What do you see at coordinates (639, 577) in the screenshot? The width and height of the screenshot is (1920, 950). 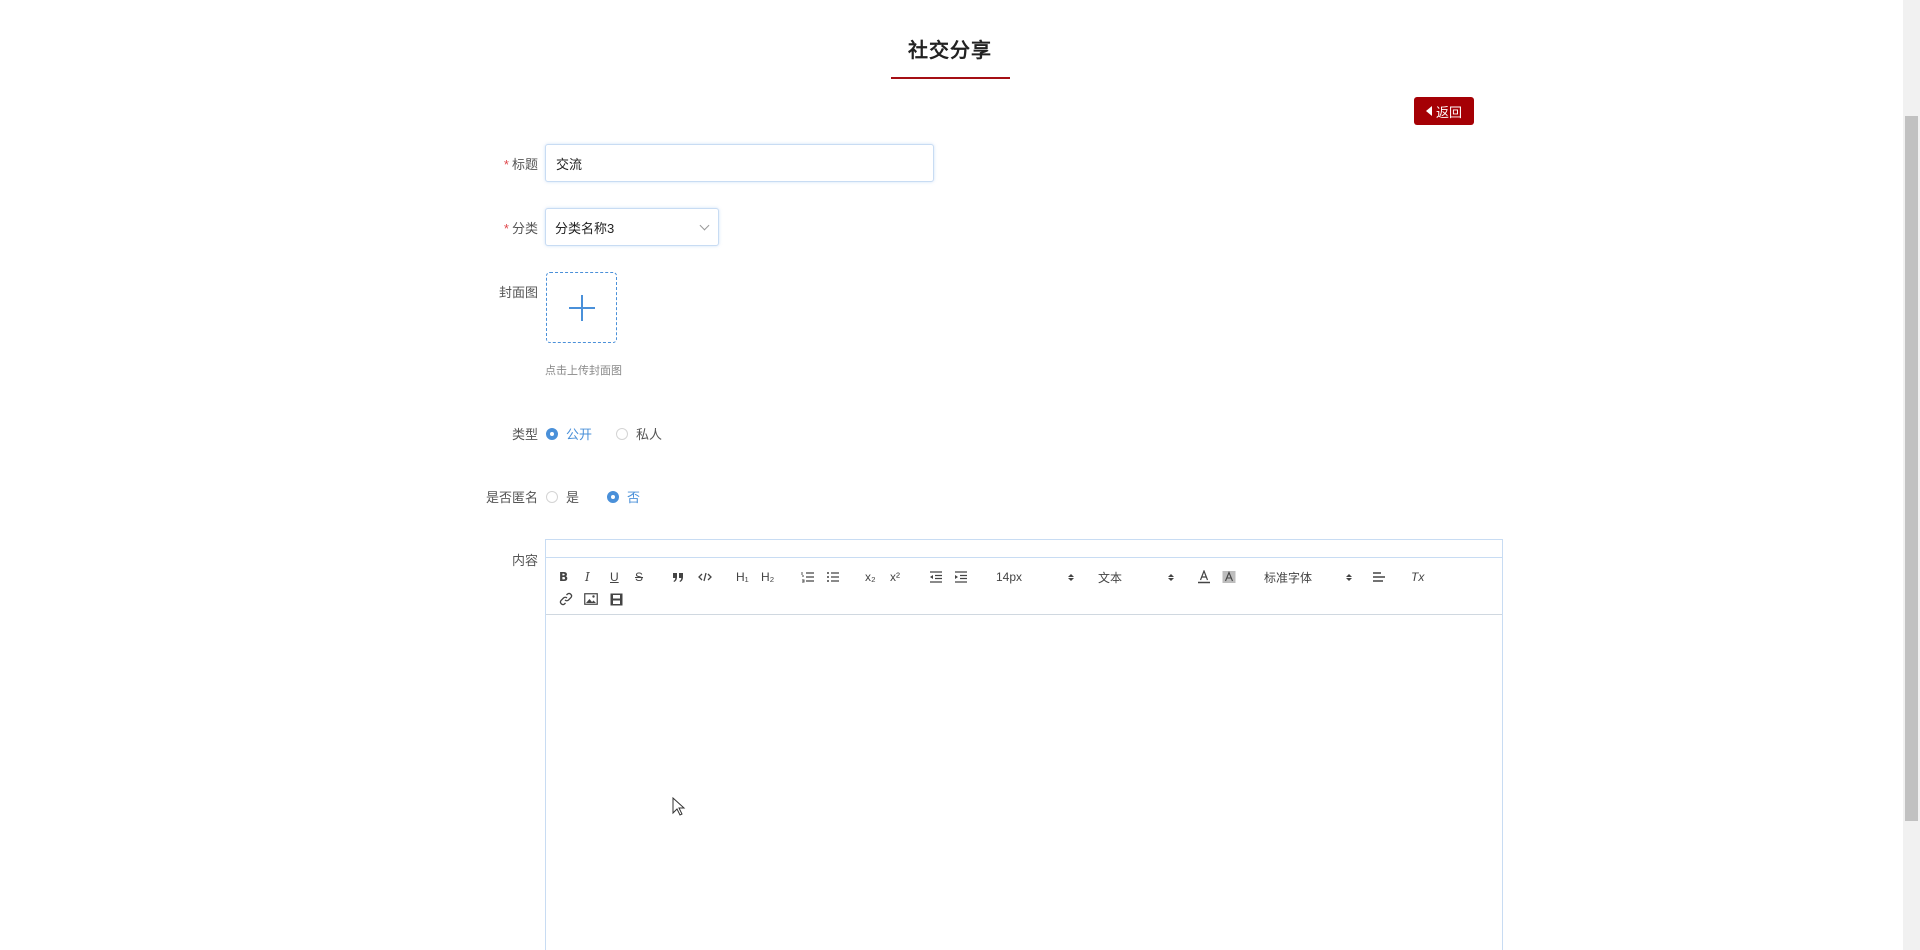 I see `strike-button: S` at bounding box center [639, 577].